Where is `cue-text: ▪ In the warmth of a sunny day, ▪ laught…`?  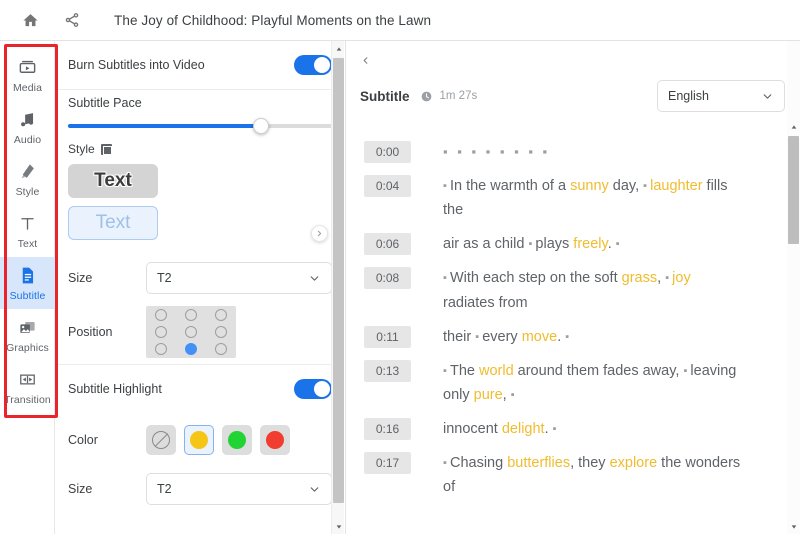
cue-text: ▪ In the warmth of a sunny day, ▪ laught… is located at coordinates (593, 198).